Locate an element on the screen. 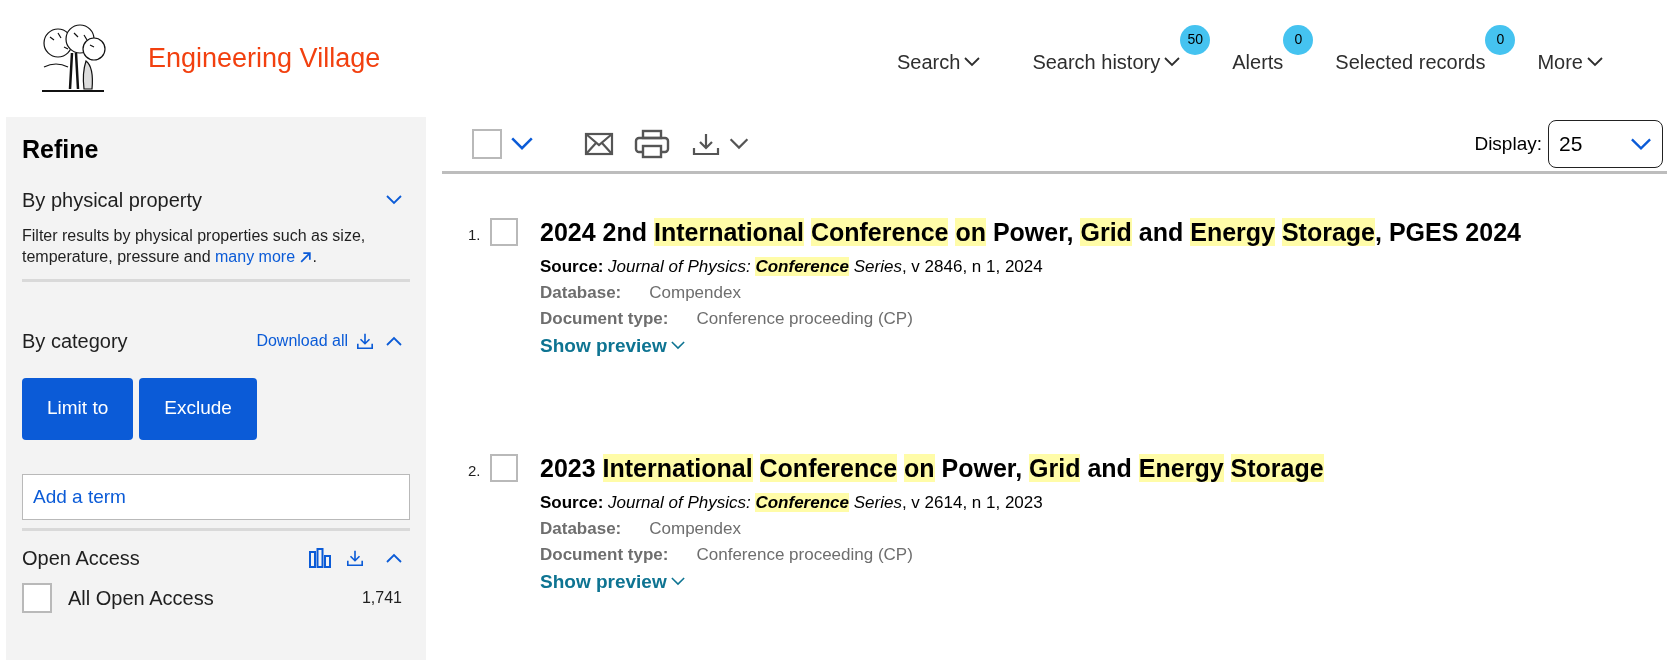  checkbox is located at coordinates (37, 597).